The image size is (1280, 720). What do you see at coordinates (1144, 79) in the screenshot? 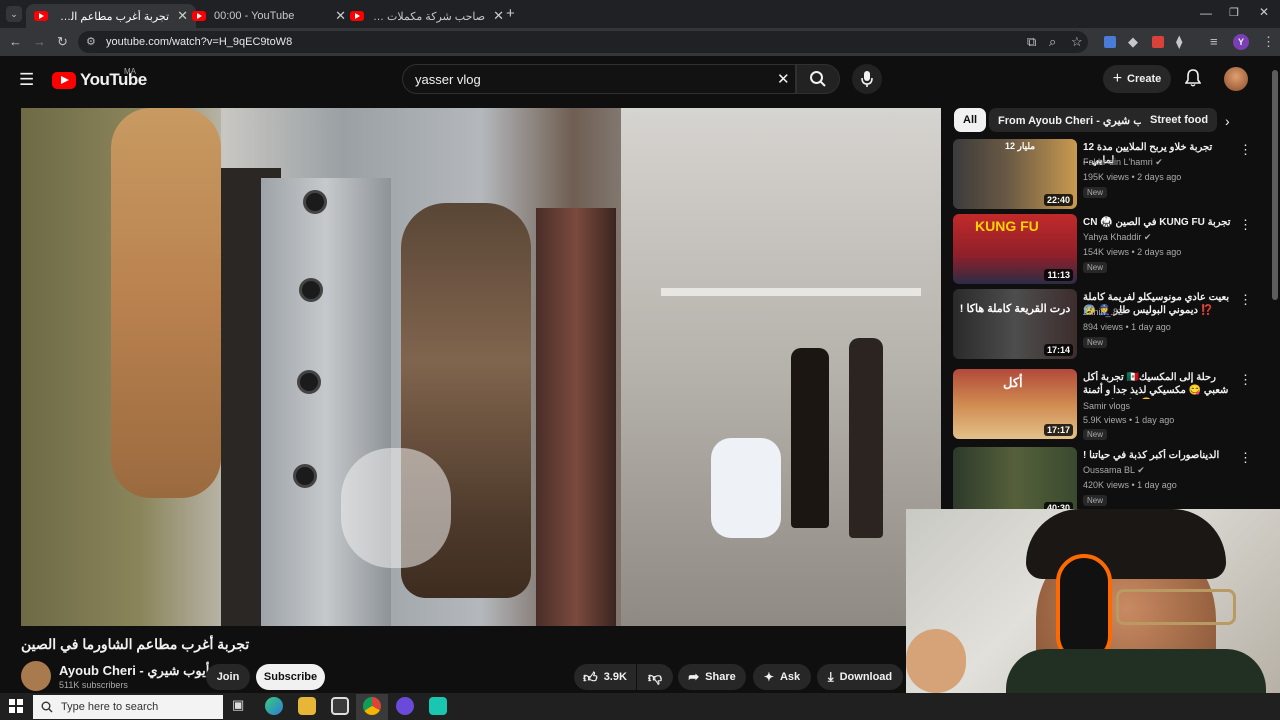
I see `create-label: Create` at bounding box center [1144, 79].